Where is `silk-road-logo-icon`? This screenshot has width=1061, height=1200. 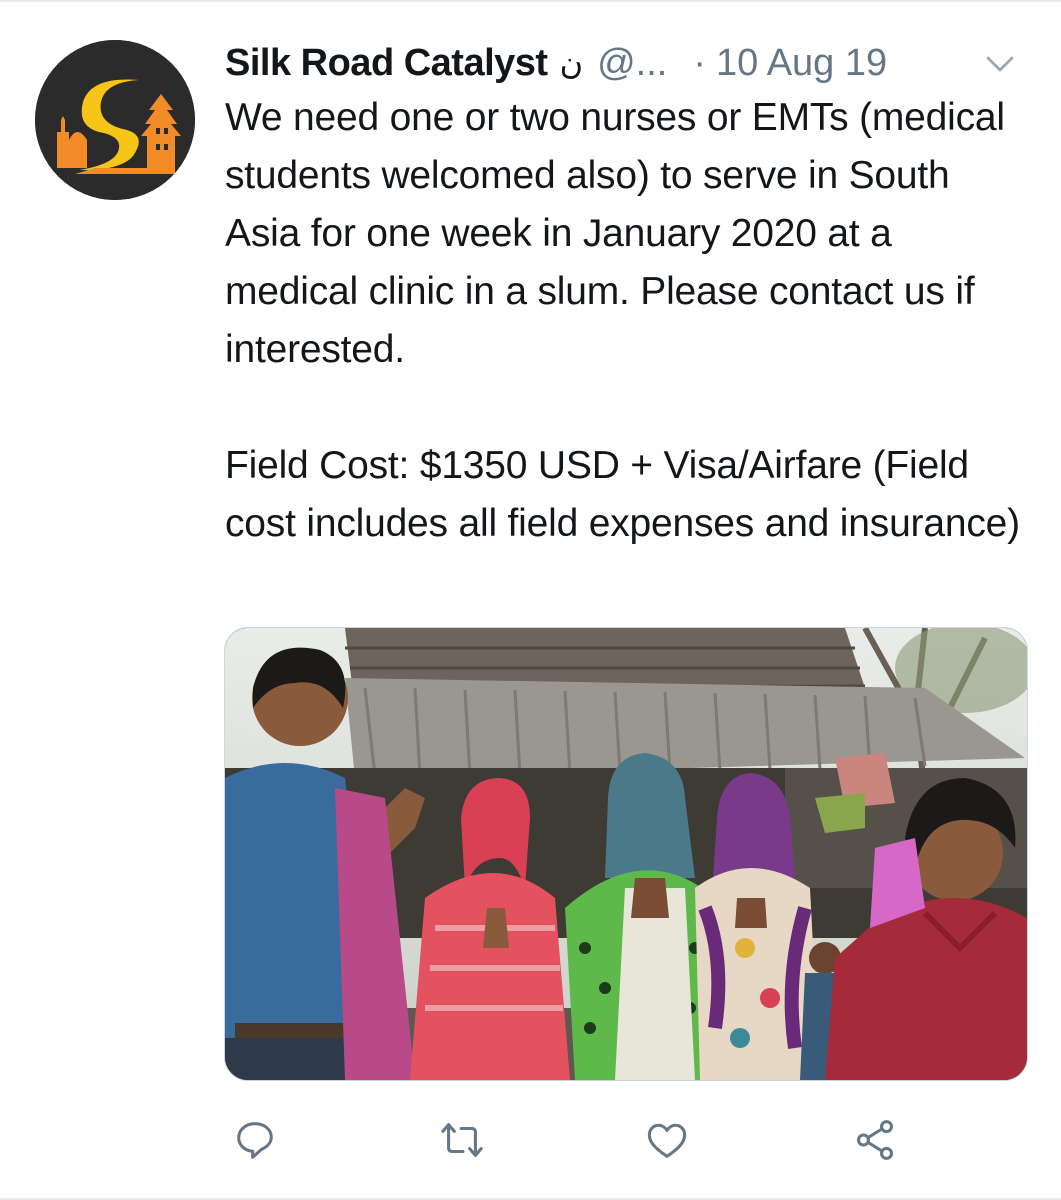
silk-road-logo-icon is located at coordinates (115, 120).